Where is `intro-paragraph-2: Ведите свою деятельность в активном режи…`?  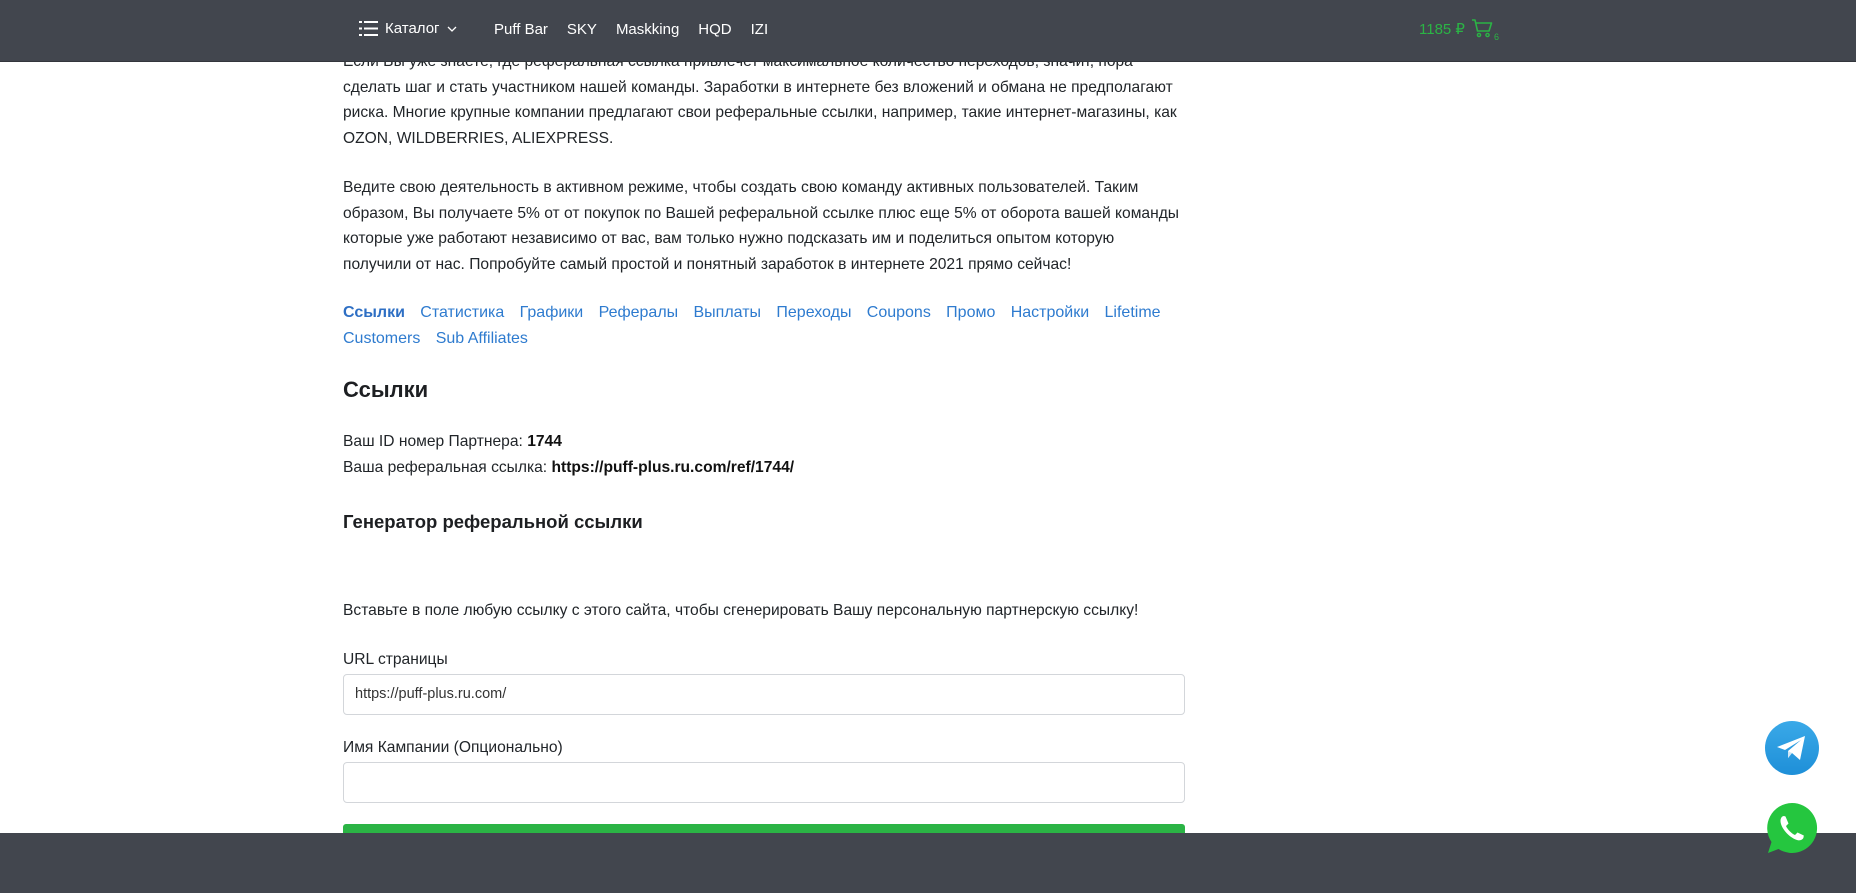
intro-paragraph-2: Ведите свою деятельность в активном режи… is located at coordinates (761, 226).